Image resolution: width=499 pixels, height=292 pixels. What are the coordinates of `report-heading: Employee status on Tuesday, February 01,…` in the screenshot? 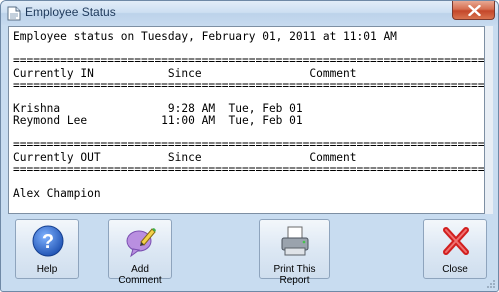 It's located at (205, 36).